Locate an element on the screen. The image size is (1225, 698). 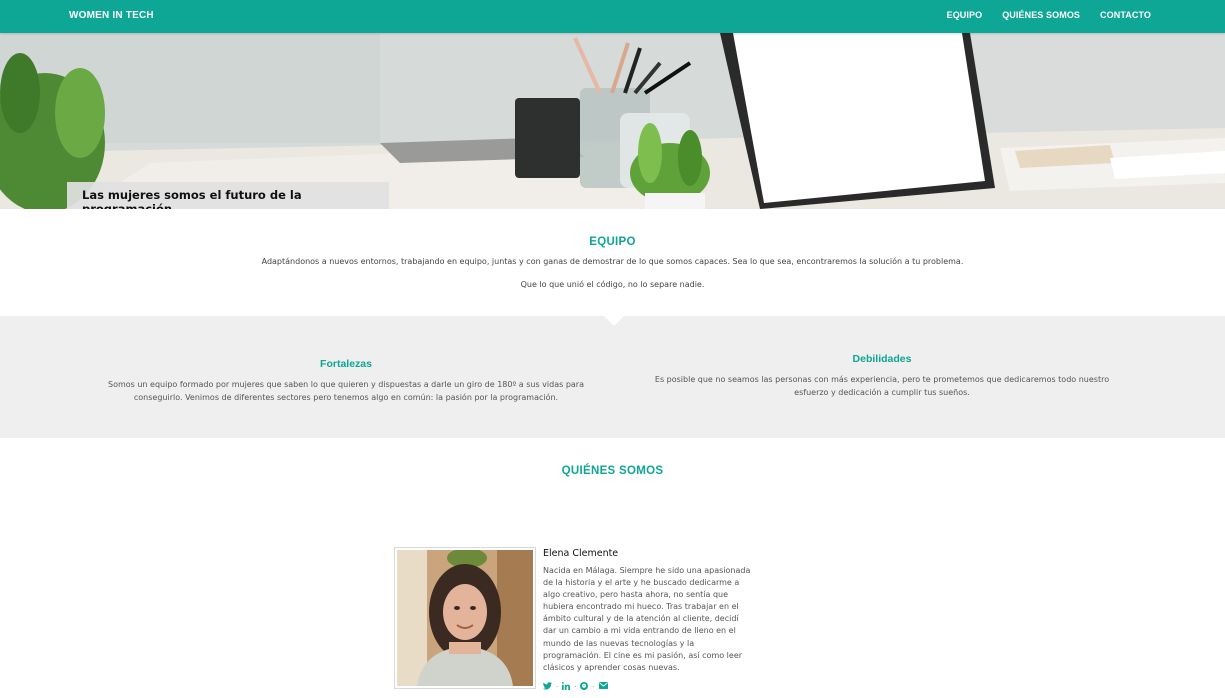
equipo-title: EQUIPO is located at coordinates (612, 242).